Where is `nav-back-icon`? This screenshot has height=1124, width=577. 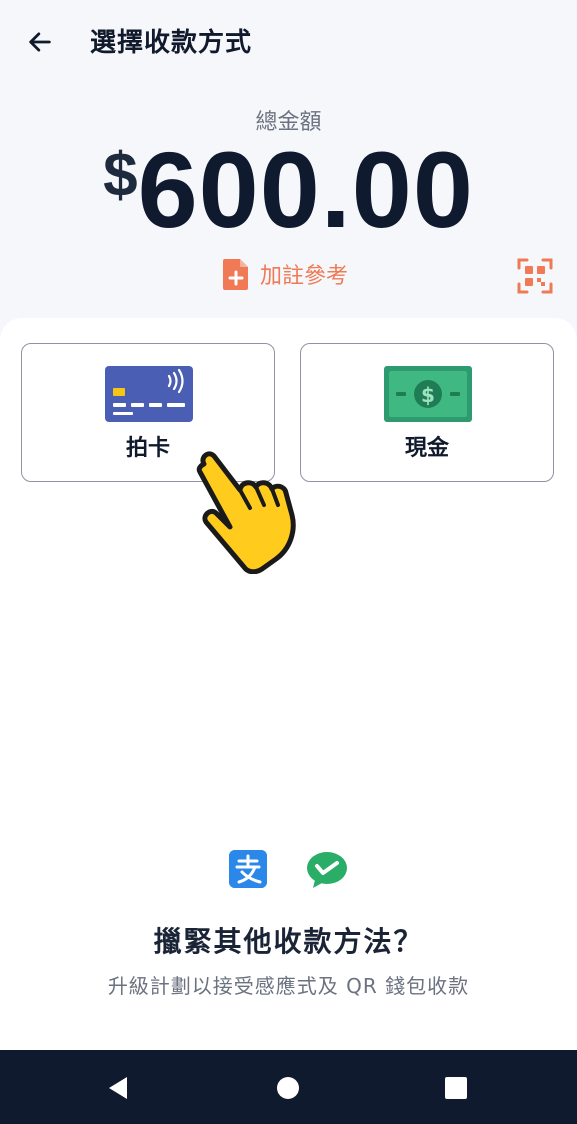 nav-back-icon is located at coordinates (118, 1088).